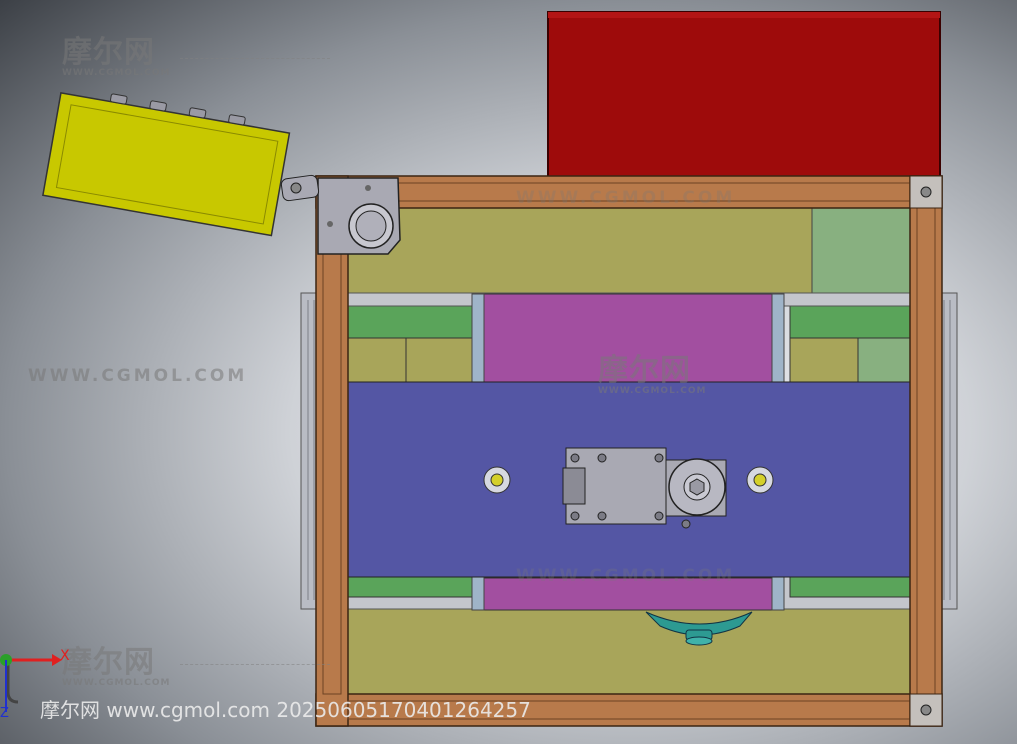  I want to click on bottom-olive-panel, so click(629, 652).